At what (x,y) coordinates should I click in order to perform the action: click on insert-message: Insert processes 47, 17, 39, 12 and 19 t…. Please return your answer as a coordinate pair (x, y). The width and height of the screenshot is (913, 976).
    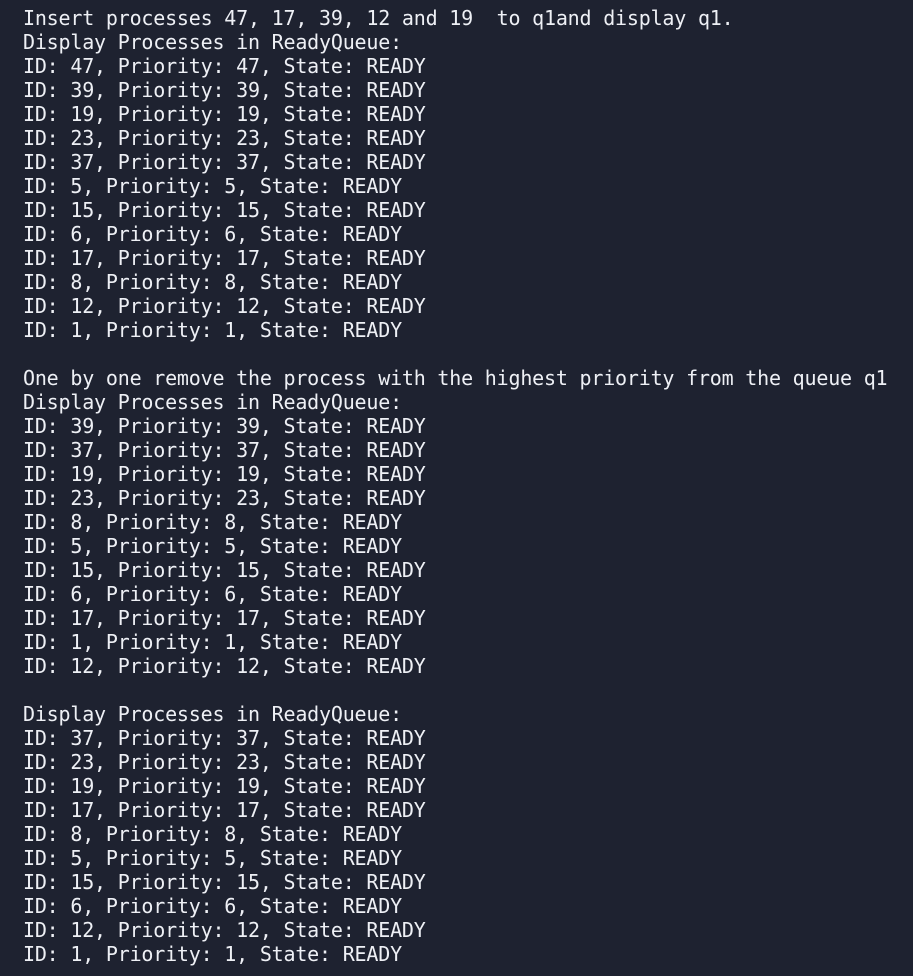
    Looking at the image, I should click on (378, 18).